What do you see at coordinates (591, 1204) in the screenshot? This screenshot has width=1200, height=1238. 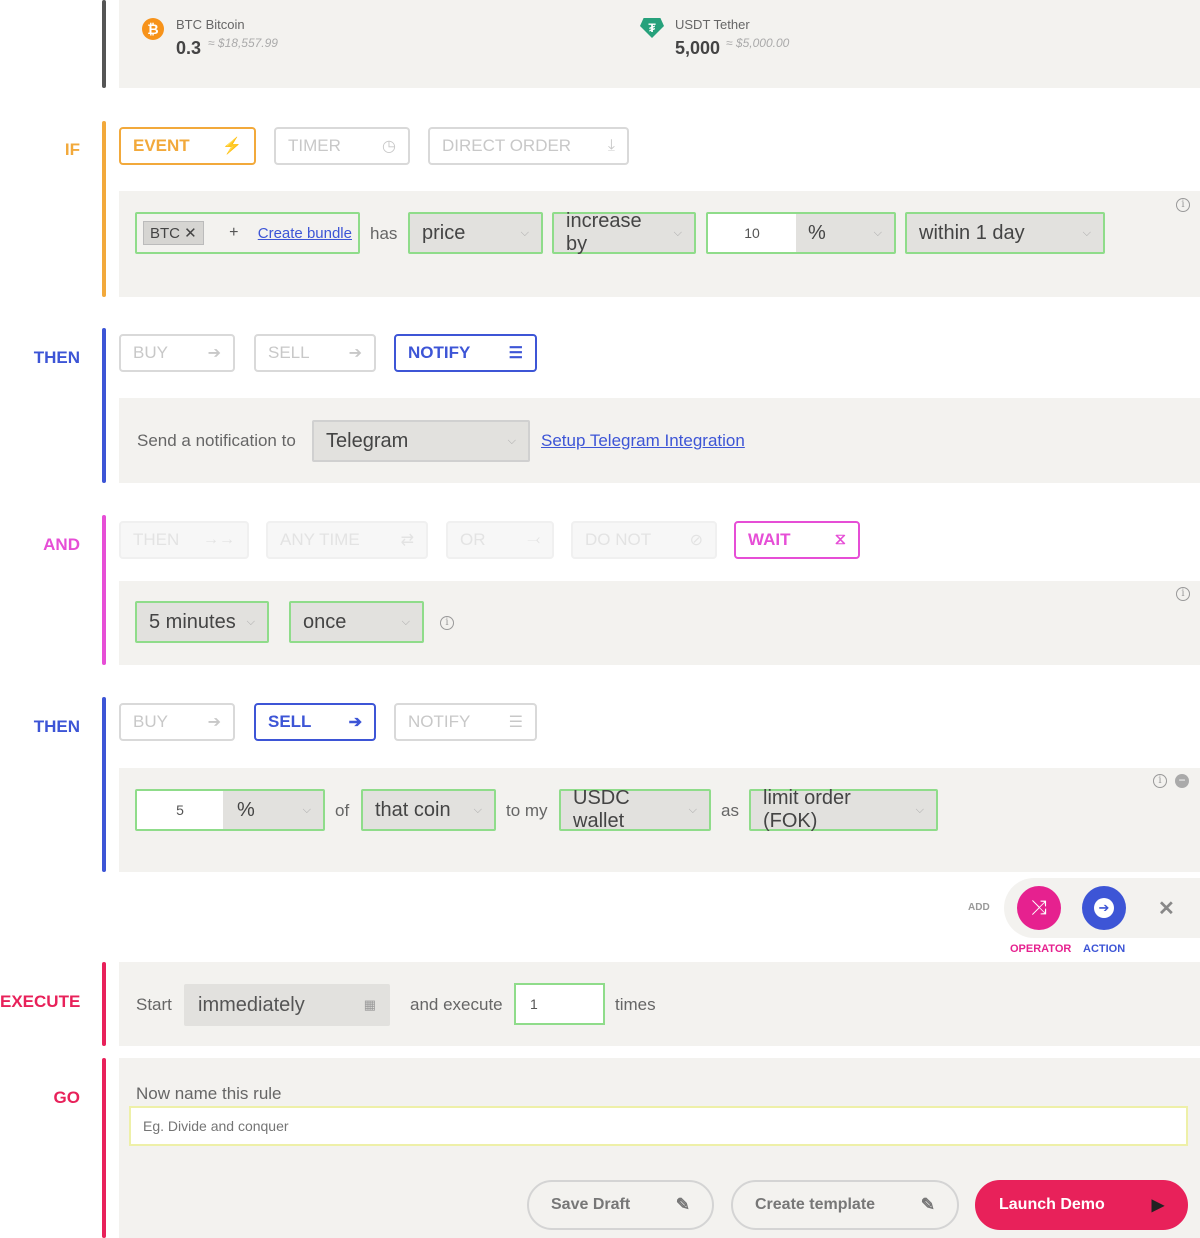 I see `save-draft-label: Save Draft` at bounding box center [591, 1204].